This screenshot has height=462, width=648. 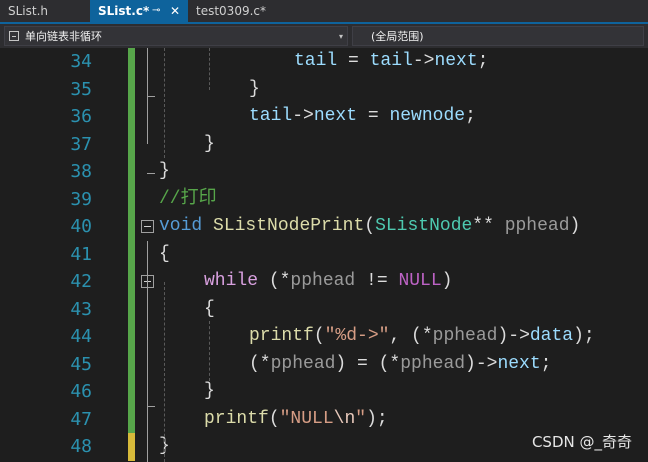 I want to click on code-token: {, so click(x=164, y=253).